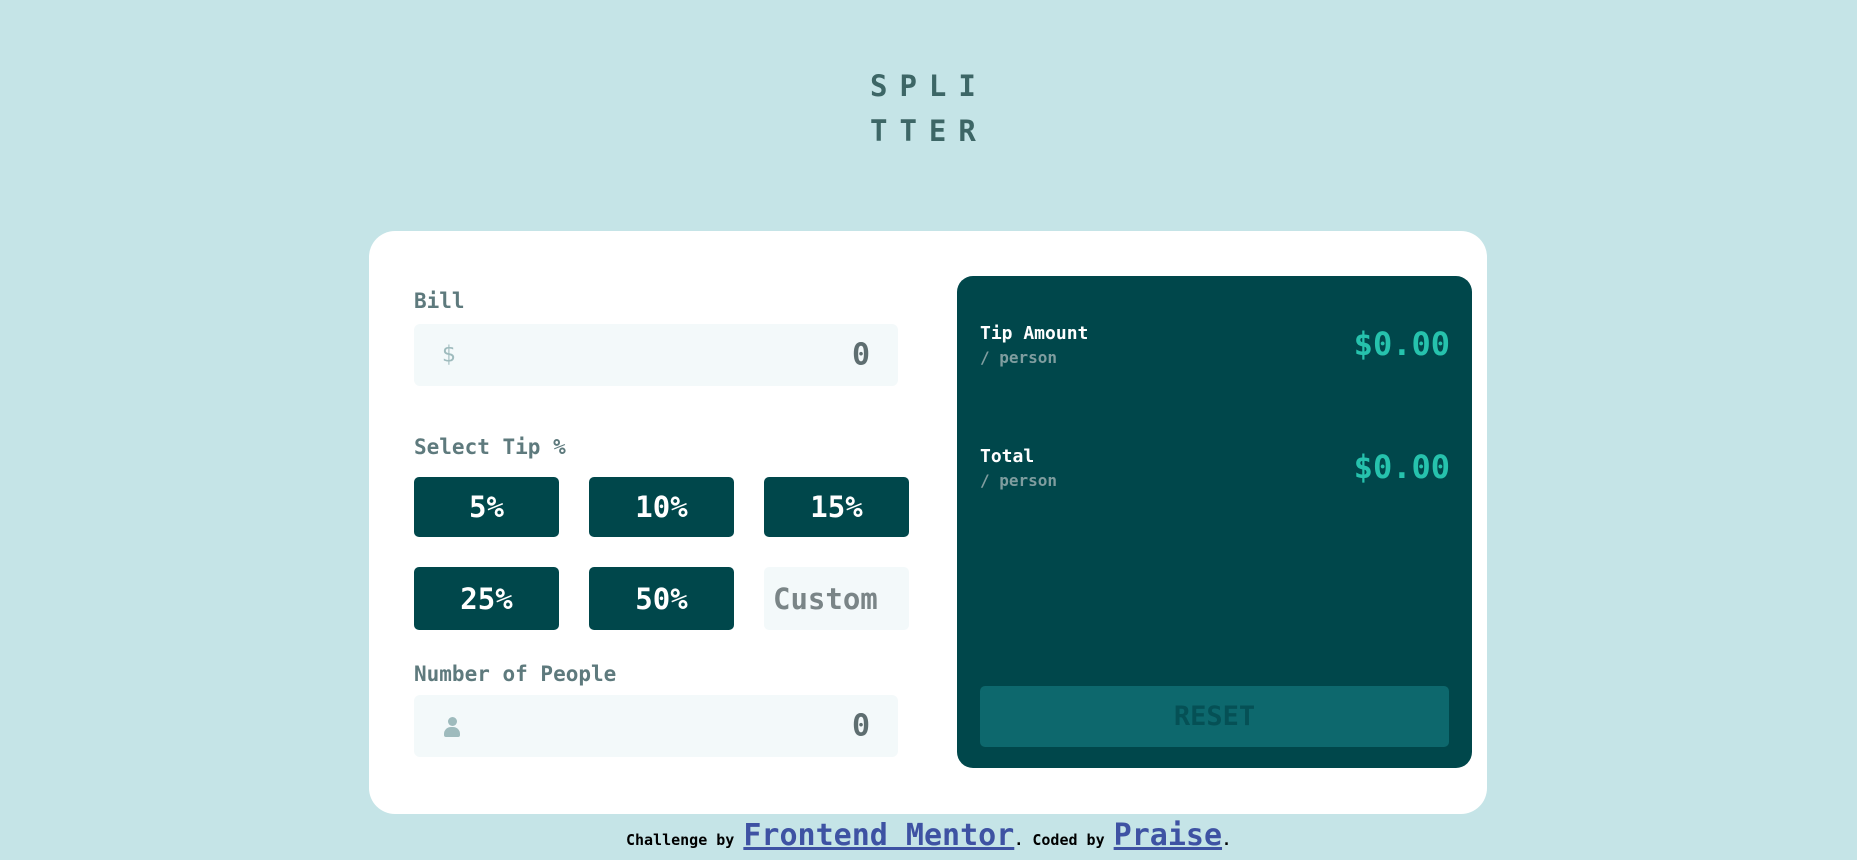 The width and height of the screenshot is (1857, 860). Describe the element at coordinates (684, 840) in the screenshot. I see `attribution-prefix: Challenge by` at that location.